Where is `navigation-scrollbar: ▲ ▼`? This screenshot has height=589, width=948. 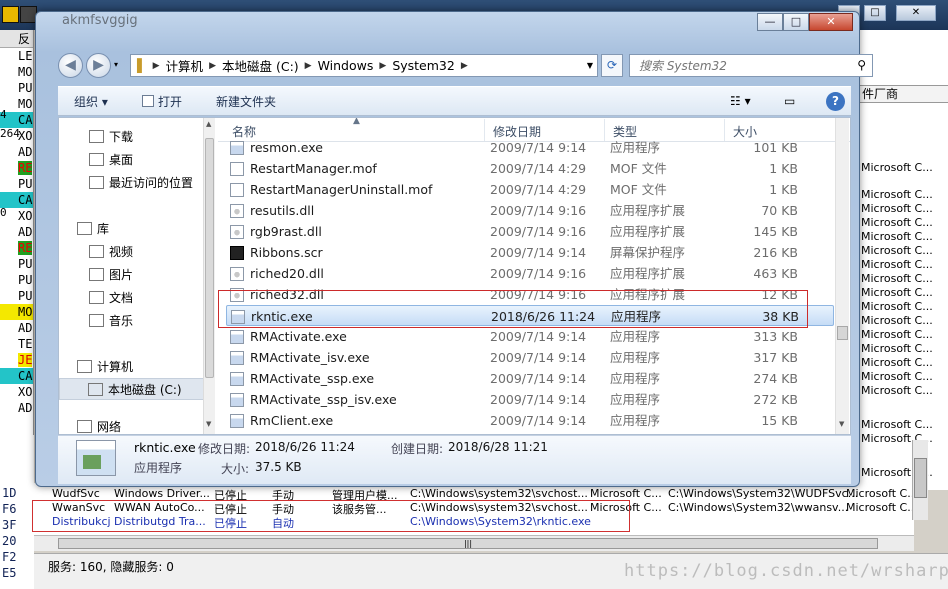
navigation-scrollbar: ▲ ▼ is located at coordinates (209, 276).